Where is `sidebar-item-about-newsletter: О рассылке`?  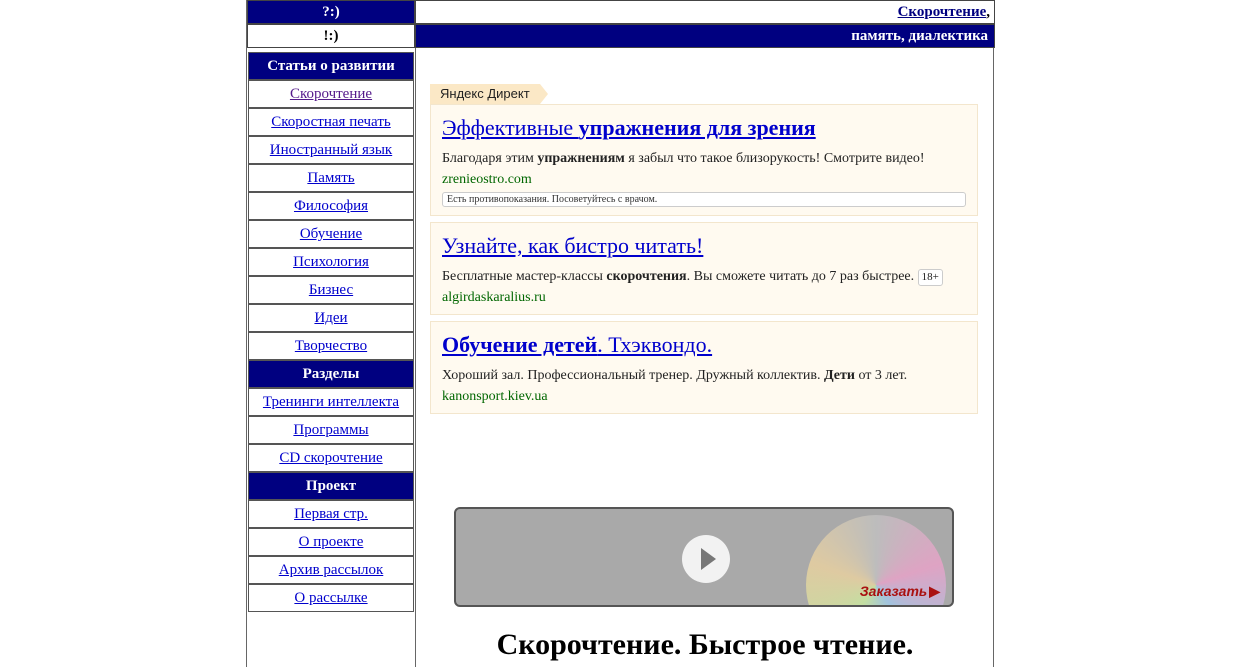 sidebar-item-about-newsletter: О рассылке is located at coordinates (331, 598).